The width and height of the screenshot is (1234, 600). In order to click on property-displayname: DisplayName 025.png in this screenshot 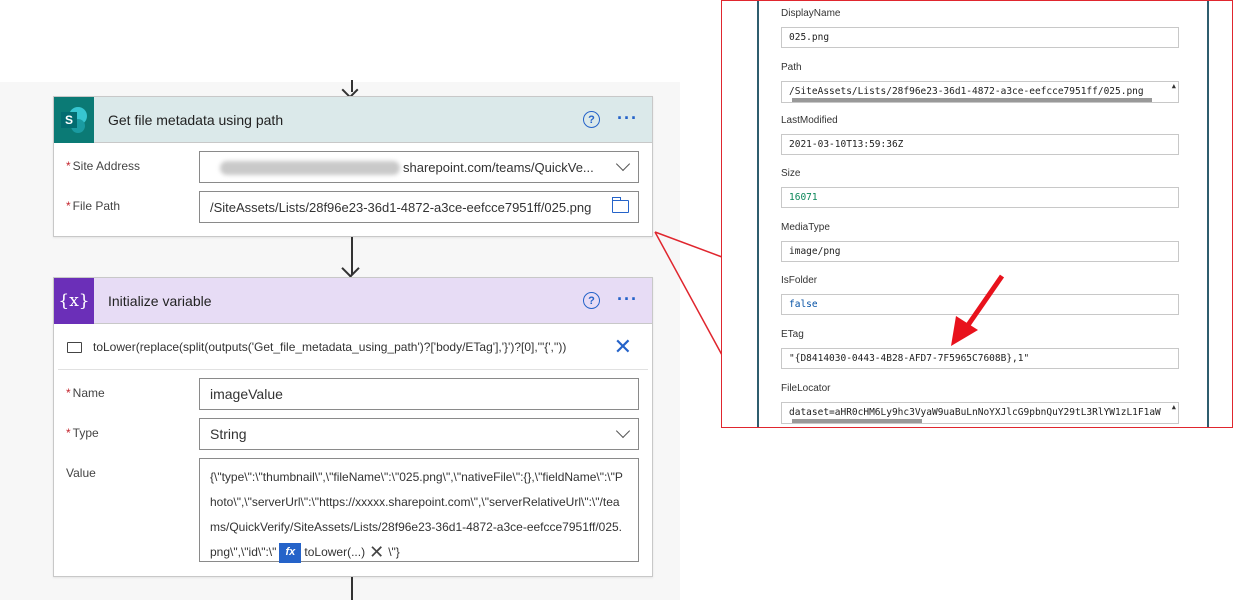, I will do `click(980, 28)`.